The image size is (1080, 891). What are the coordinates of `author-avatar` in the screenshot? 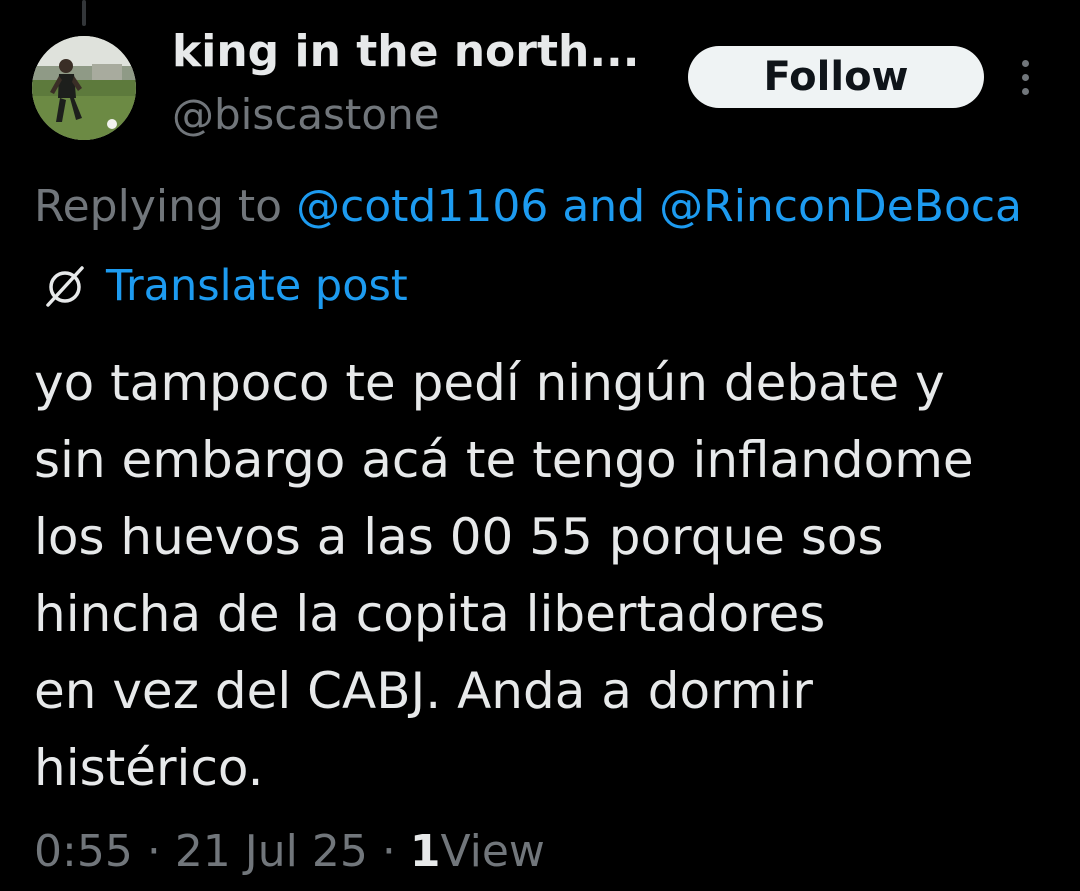 It's located at (84, 88).